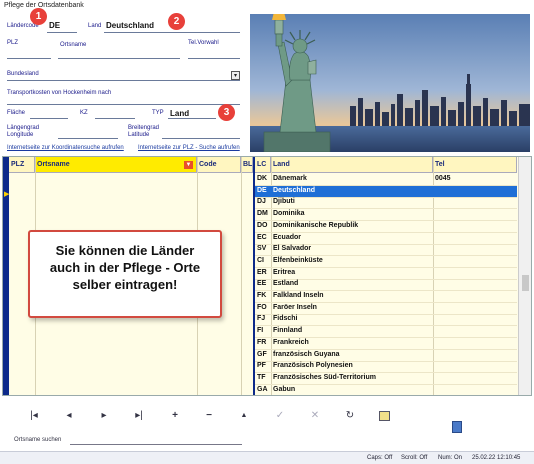 Image resolution: width=534 pixels, height=464 pixels. I want to click on search-input, so click(156, 444).